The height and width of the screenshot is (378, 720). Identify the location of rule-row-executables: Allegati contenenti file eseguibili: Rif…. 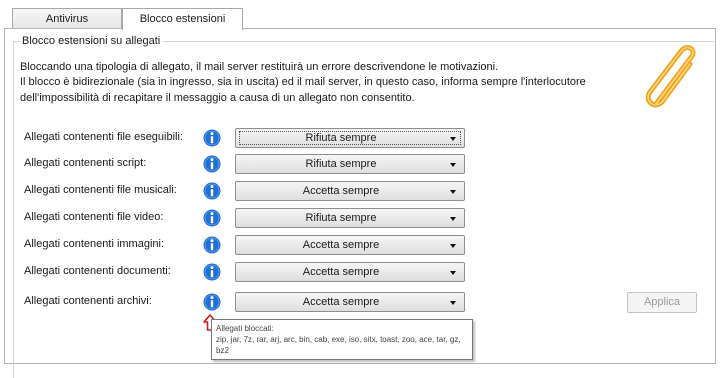
(360, 138).